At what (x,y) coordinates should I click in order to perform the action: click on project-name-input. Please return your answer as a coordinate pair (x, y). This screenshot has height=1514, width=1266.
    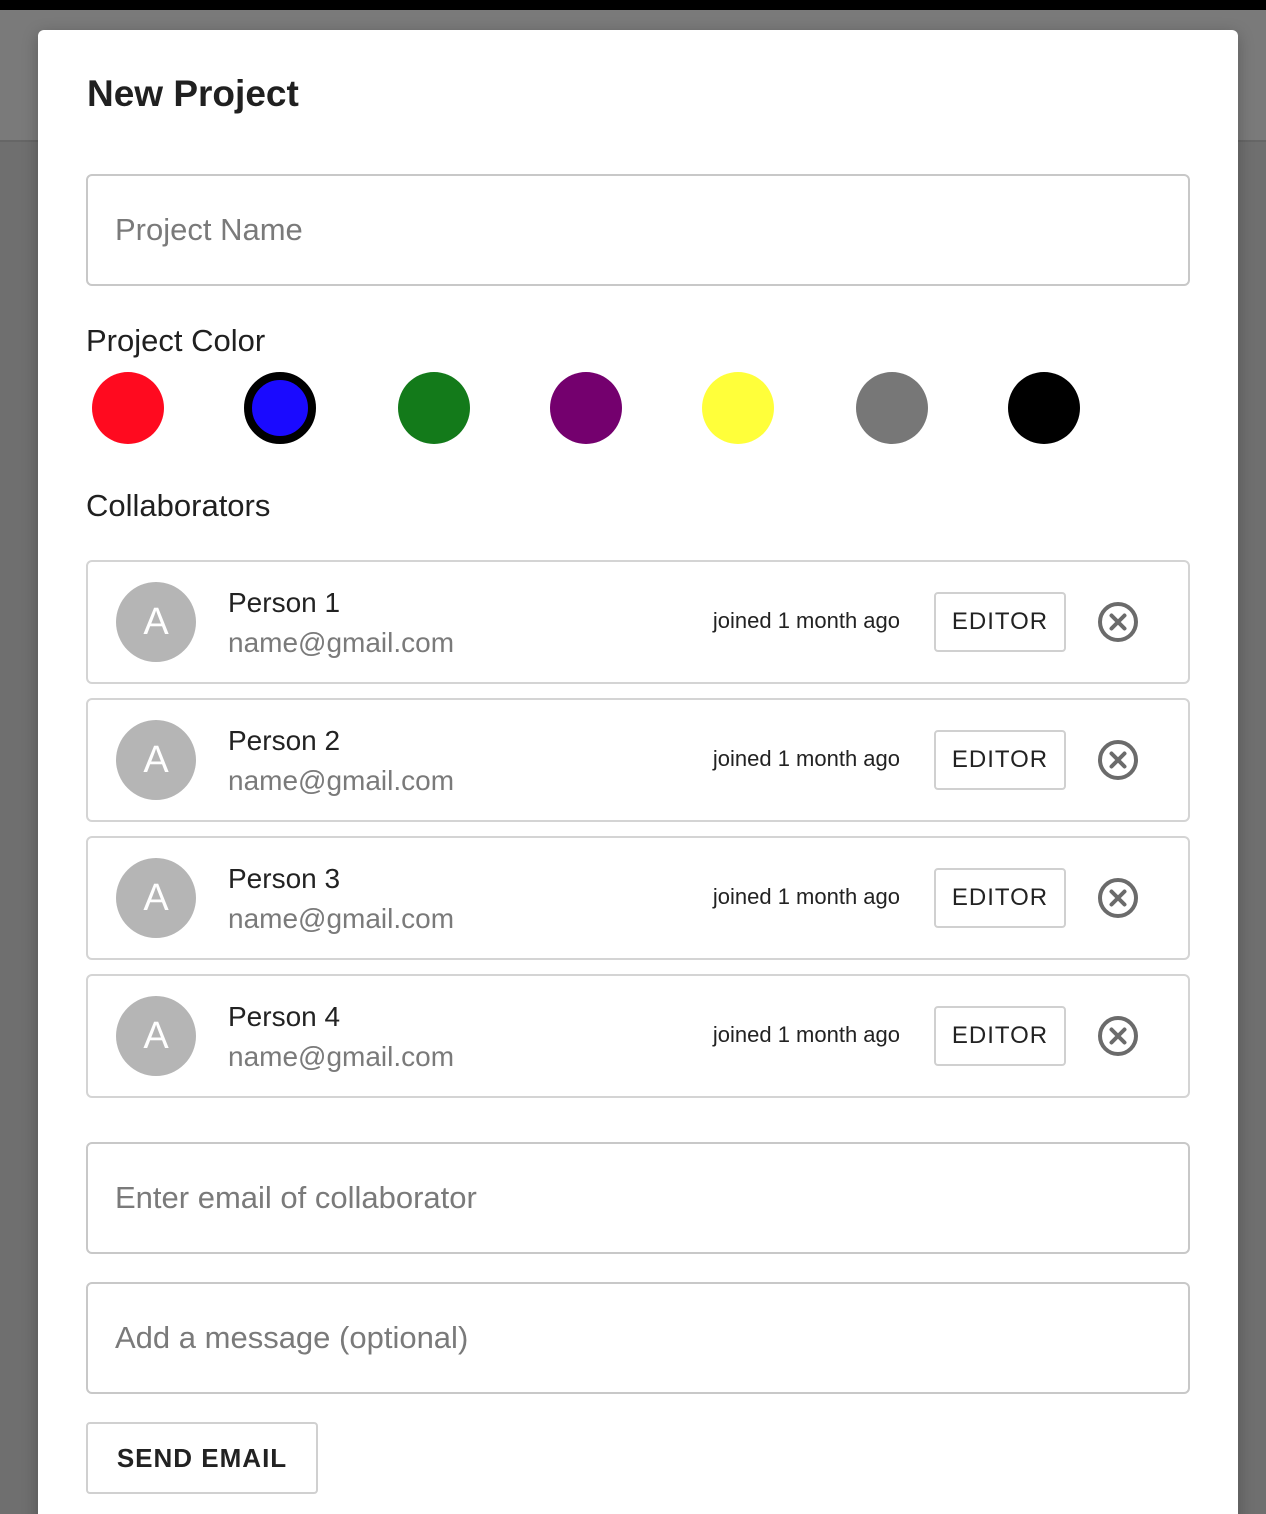
    Looking at the image, I should click on (638, 230).